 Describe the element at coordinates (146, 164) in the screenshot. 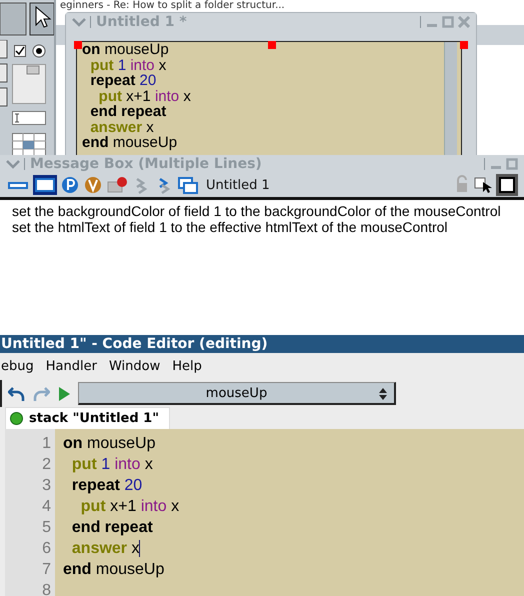

I see `window-title: Message Box (Multiple Lines)` at that location.